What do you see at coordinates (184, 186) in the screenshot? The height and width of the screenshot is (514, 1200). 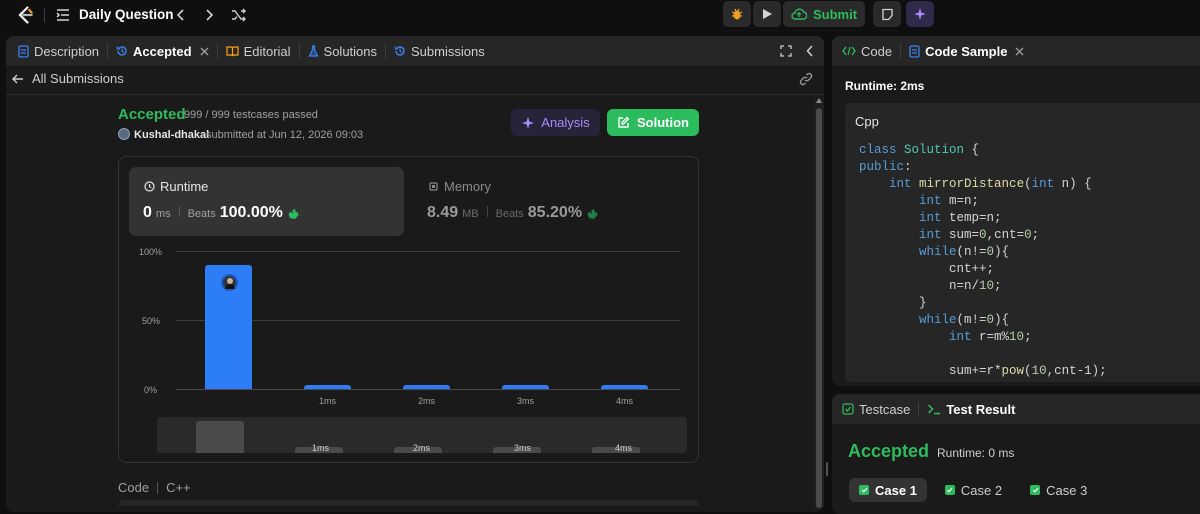 I see `runtime-label: Runtime` at bounding box center [184, 186].